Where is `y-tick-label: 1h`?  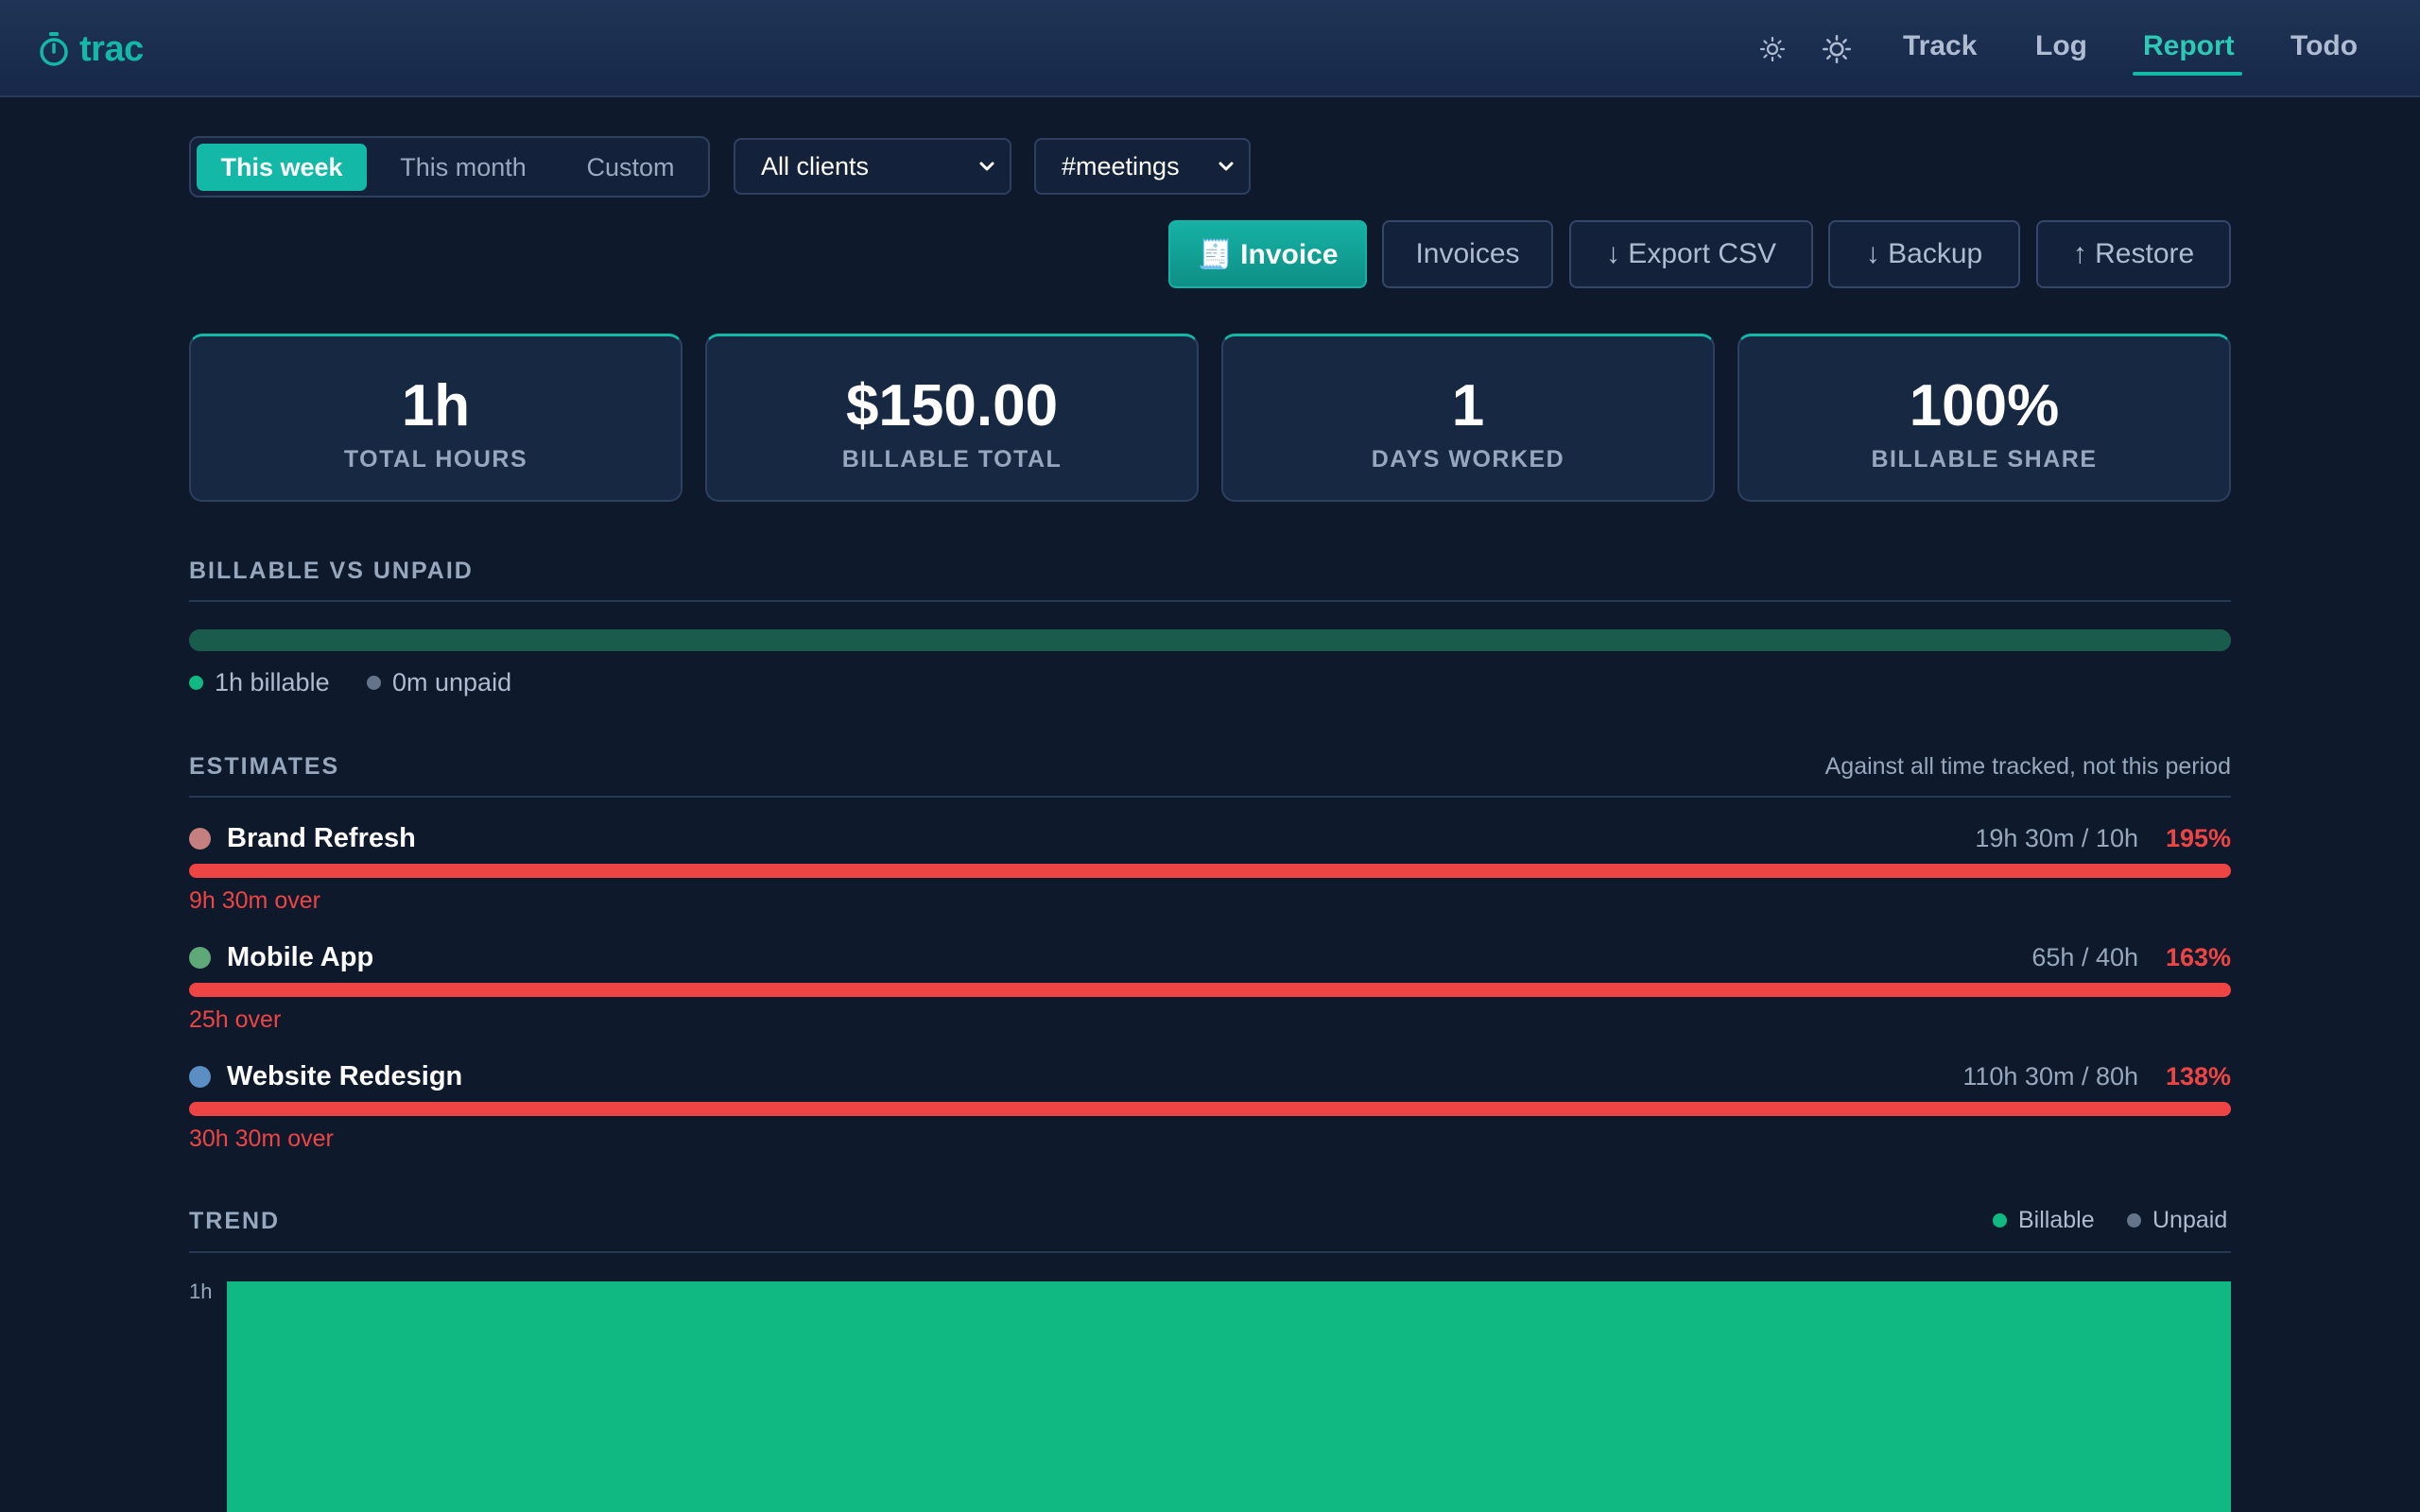
y-tick-label: 1h is located at coordinates (201, 1291).